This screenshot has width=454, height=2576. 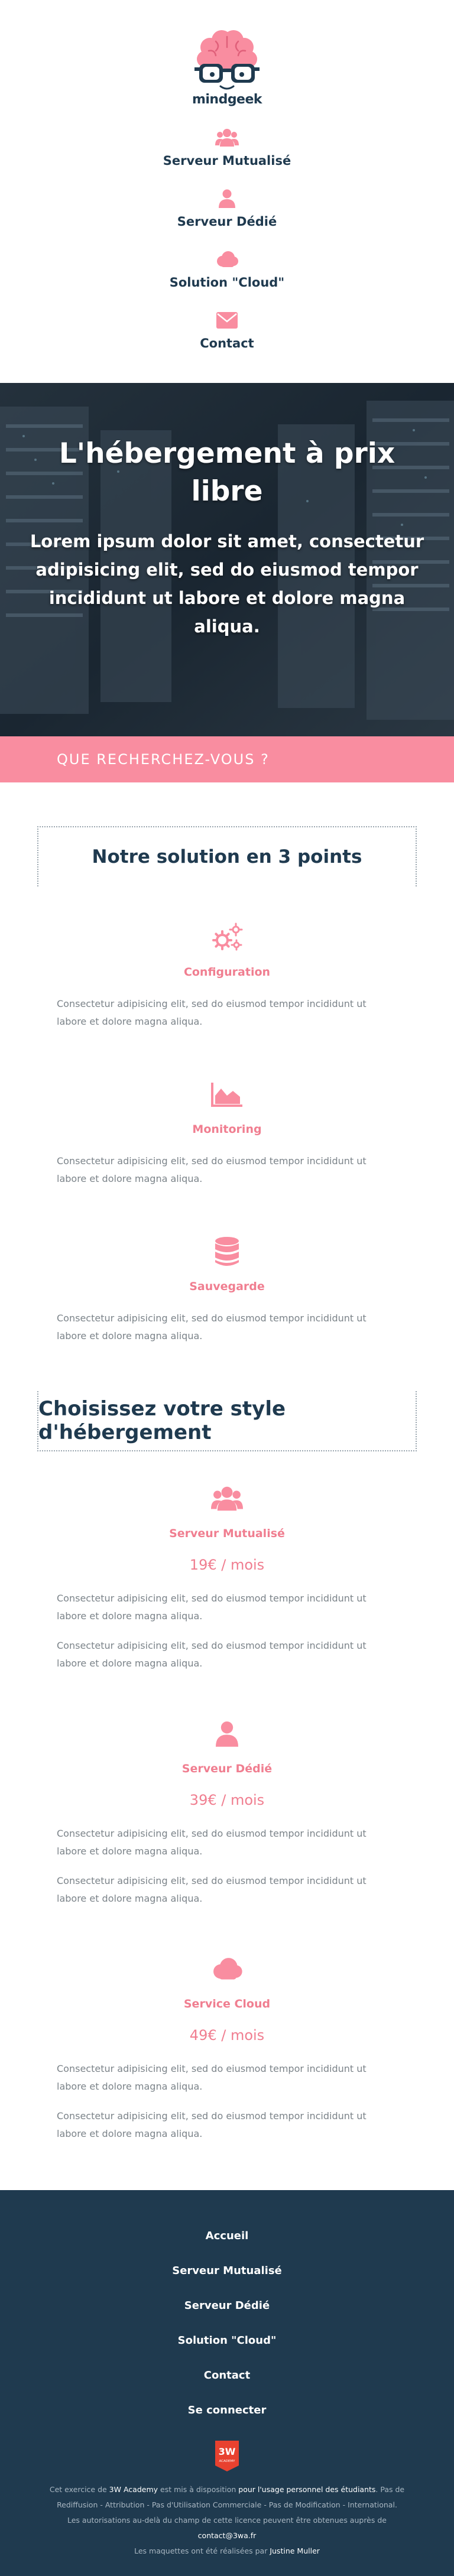 I want to click on feature-title: Sauvegarde, so click(x=227, y=1286).